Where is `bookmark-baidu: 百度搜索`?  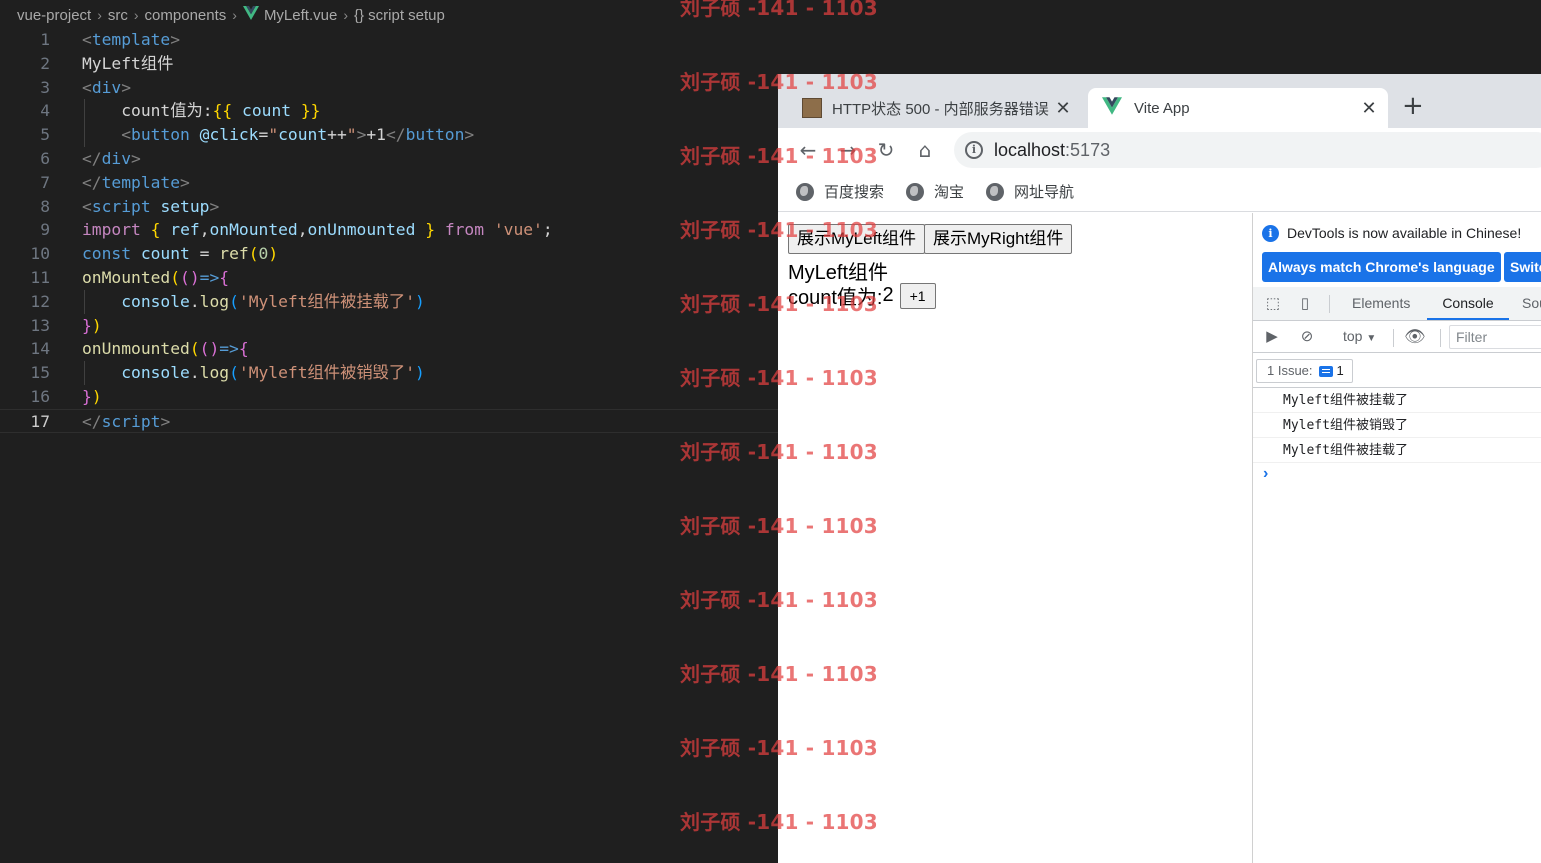 bookmark-baidu: 百度搜索 is located at coordinates (840, 191).